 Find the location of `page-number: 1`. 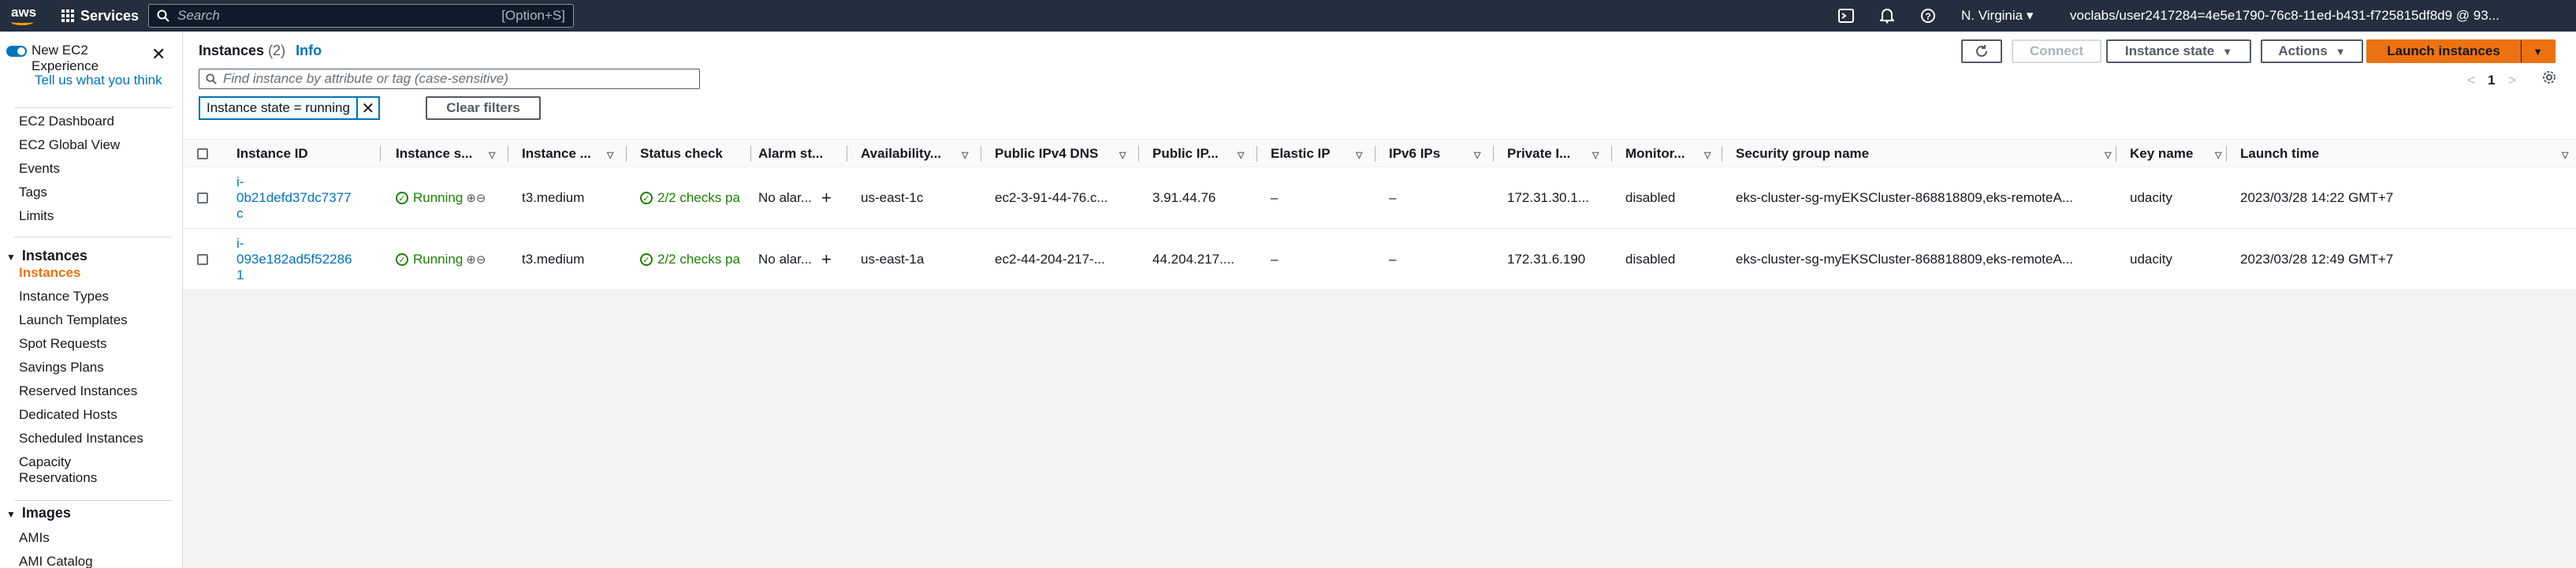

page-number: 1 is located at coordinates (2491, 80).